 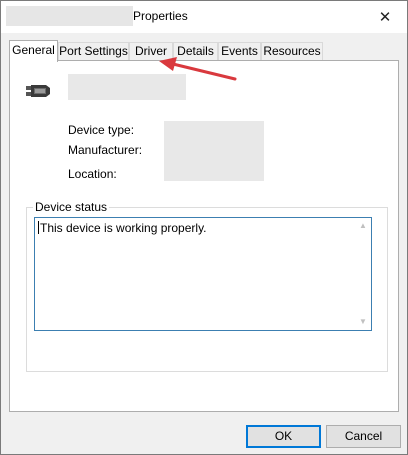 I want to click on tab-resources: Resources, so click(x=292, y=51).